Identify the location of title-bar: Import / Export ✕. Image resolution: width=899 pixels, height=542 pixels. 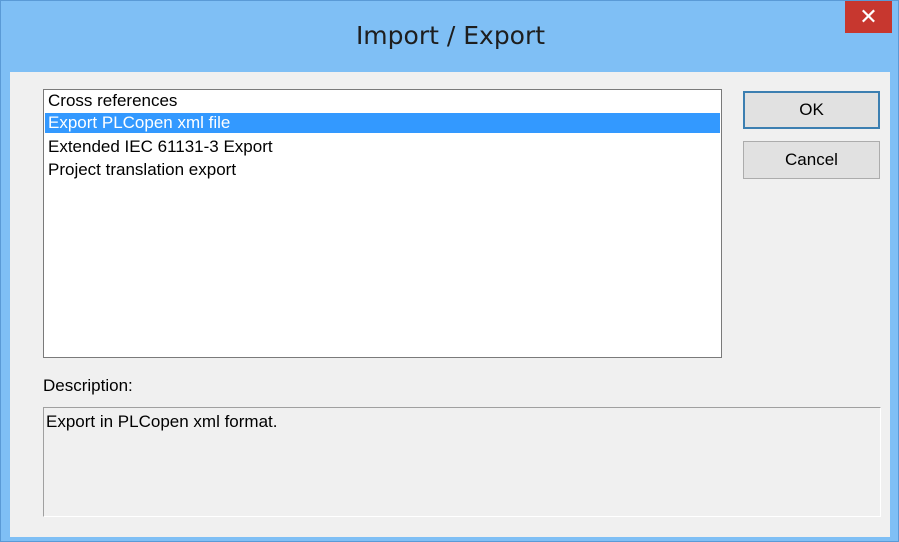
(449, 36).